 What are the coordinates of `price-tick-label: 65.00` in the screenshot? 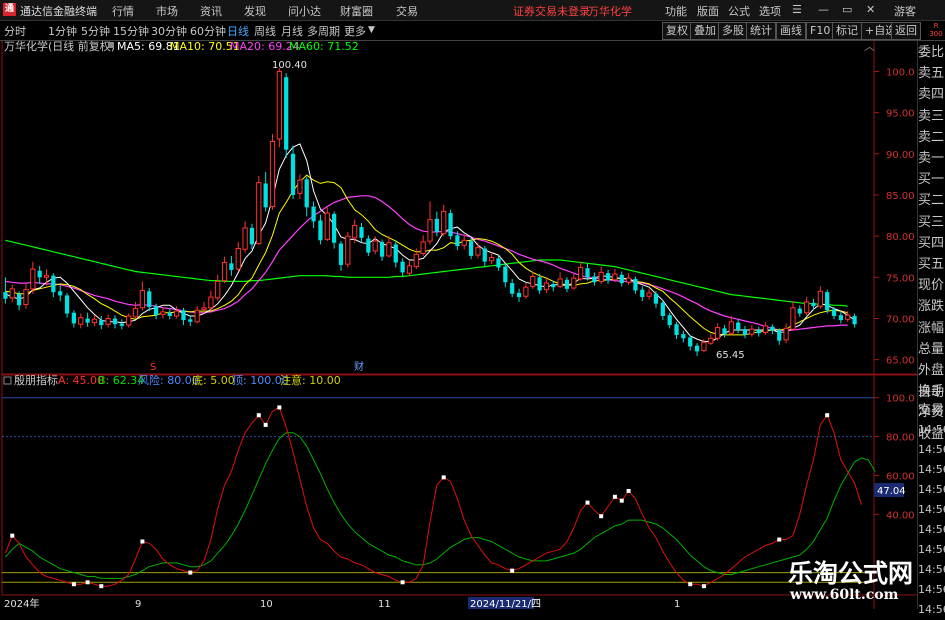 It's located at (900, 361).